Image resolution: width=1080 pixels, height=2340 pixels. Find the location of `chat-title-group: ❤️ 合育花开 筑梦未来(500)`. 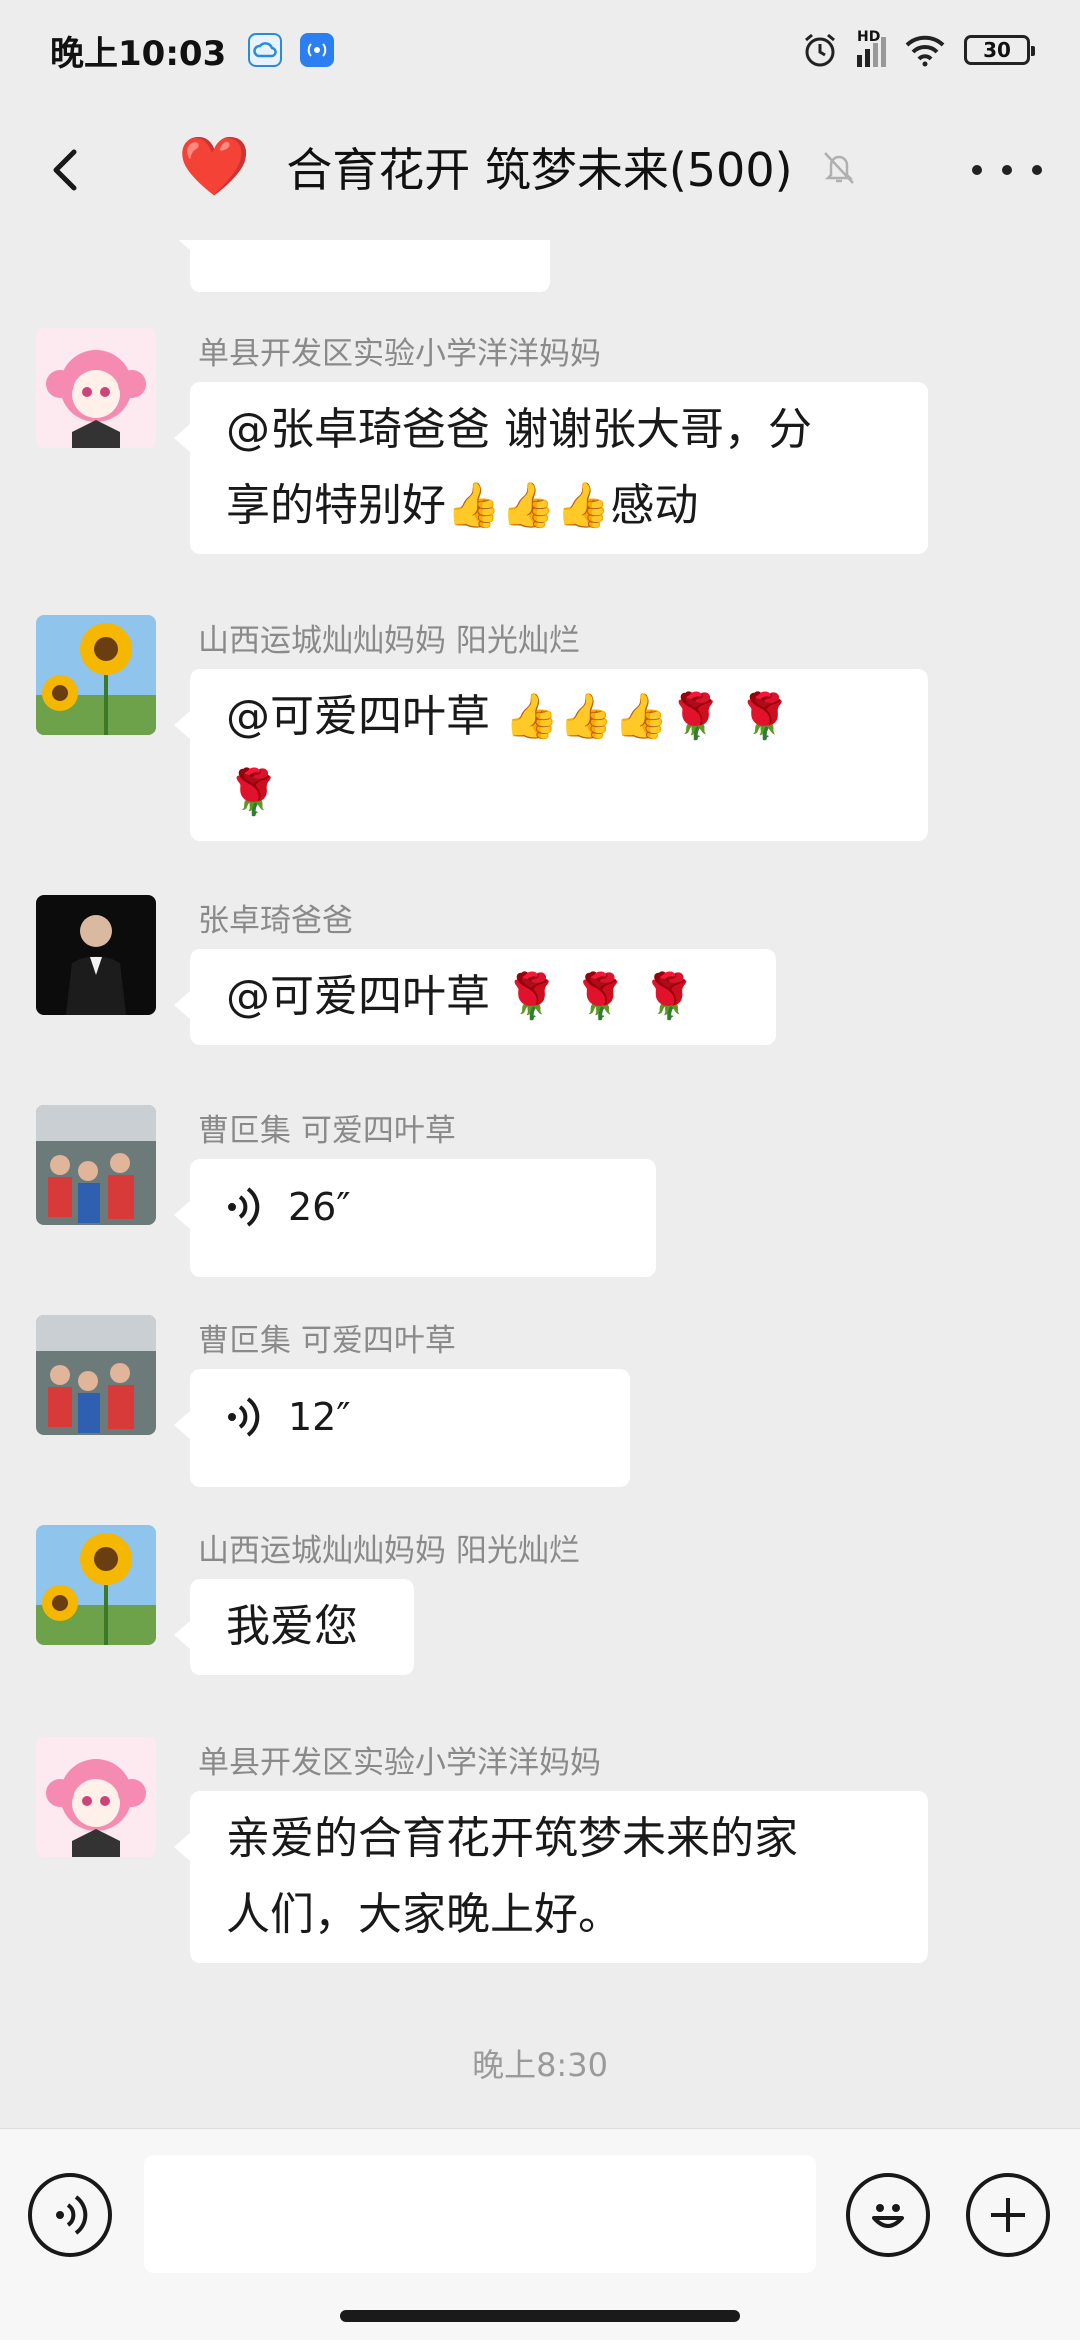

chat-title-group: ❤️ 合育花开 筑梦未来(500) is located at coordinates (518, 166).